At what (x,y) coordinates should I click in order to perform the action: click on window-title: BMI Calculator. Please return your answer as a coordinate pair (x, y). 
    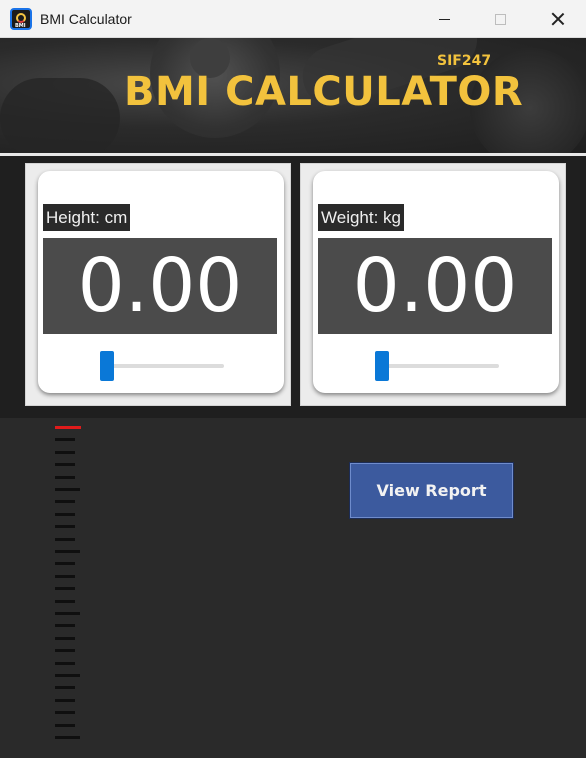
    Looking at the image, I should click on (86, 19).